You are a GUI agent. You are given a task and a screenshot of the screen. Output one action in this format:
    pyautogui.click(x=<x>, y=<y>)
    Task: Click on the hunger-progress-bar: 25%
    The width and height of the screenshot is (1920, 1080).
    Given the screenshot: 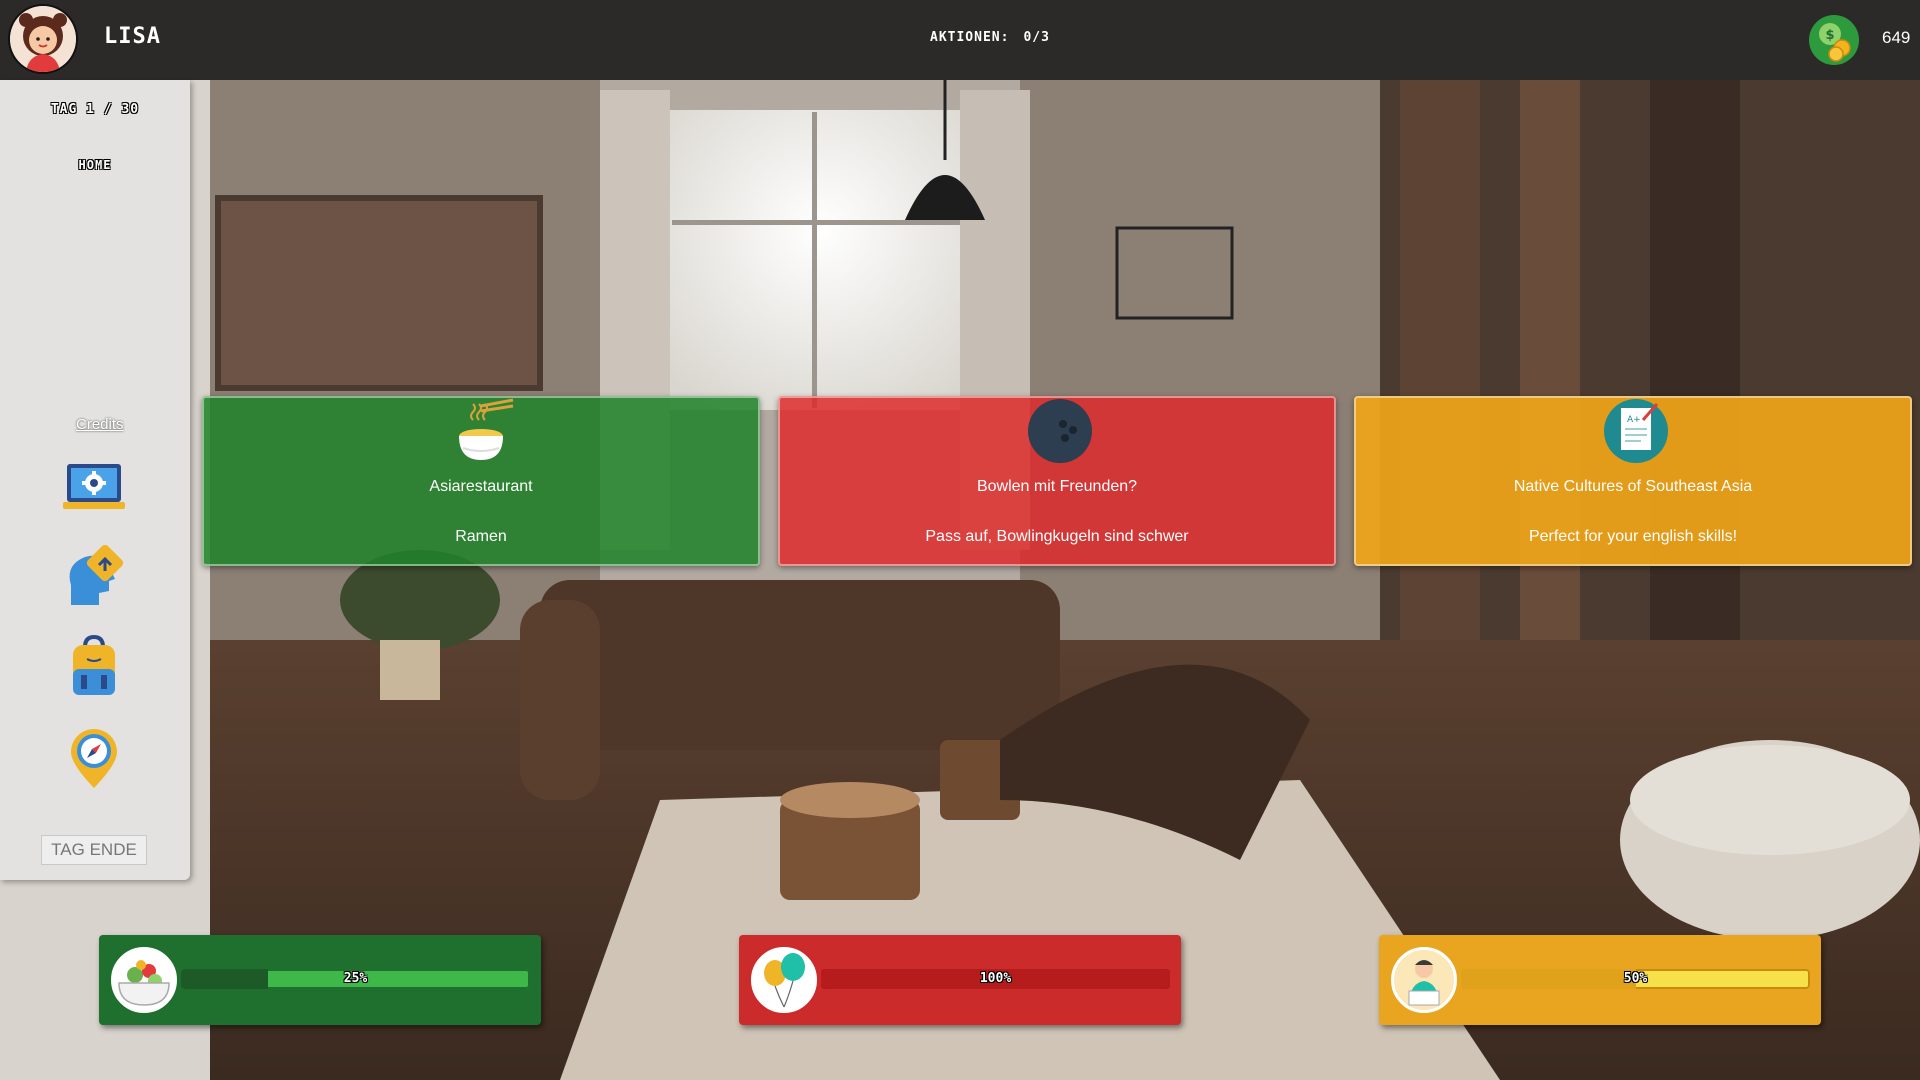 What is the action you would take?
    pyautogui.click(x=355, y=979)
    